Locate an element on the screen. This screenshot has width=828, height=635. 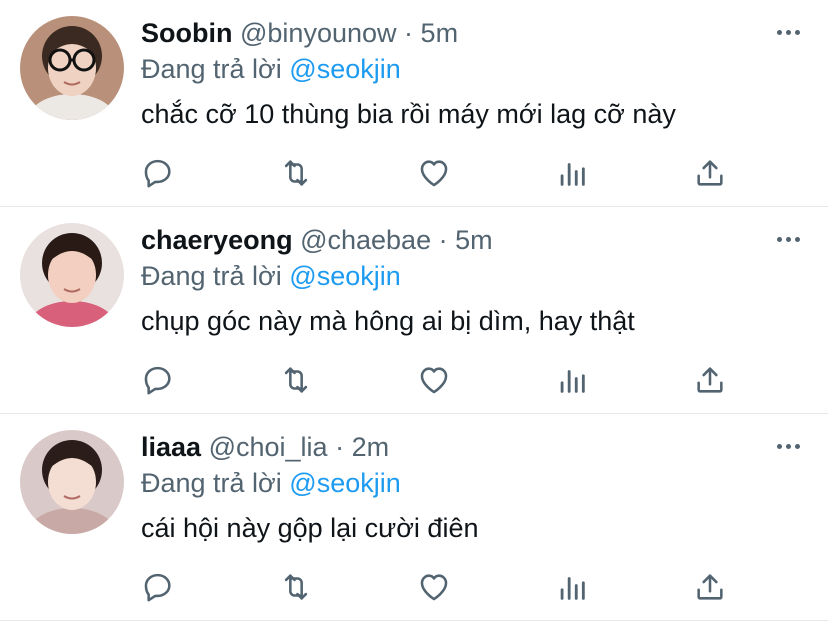
tweet-text: cái hội này gộp lại cười điên is located at coordinates (310, 528).